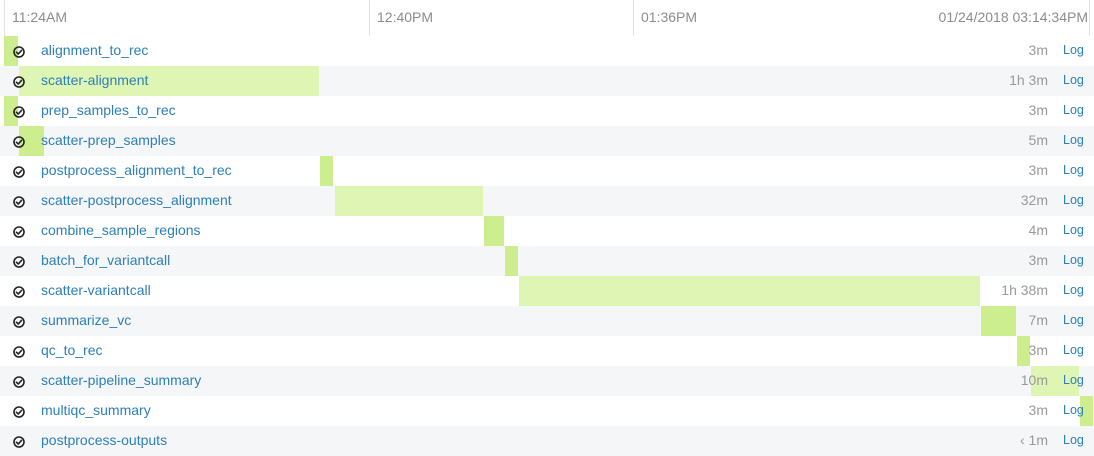 The width and height of the screenshot is (1094, 456). Describe the element at coordinates (71, 350) in the screenshot. I see `task-name-link: qc_to_rec` at that location.